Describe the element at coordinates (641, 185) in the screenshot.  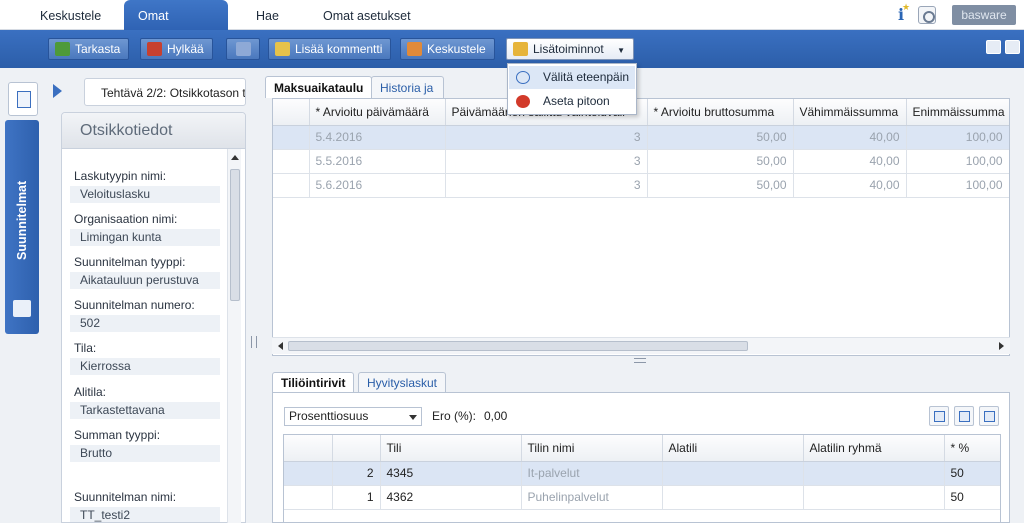
I see `table-row: 5.6.2016 3 50,00 40,00 100,00` at that location.